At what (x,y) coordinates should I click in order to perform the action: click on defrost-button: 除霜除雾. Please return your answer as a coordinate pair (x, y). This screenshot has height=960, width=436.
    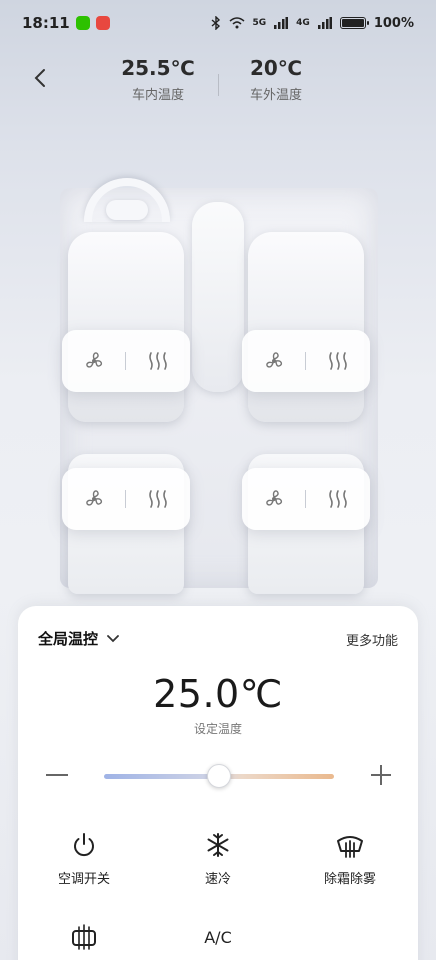
    Looking at the image, I should click on (350, 858).